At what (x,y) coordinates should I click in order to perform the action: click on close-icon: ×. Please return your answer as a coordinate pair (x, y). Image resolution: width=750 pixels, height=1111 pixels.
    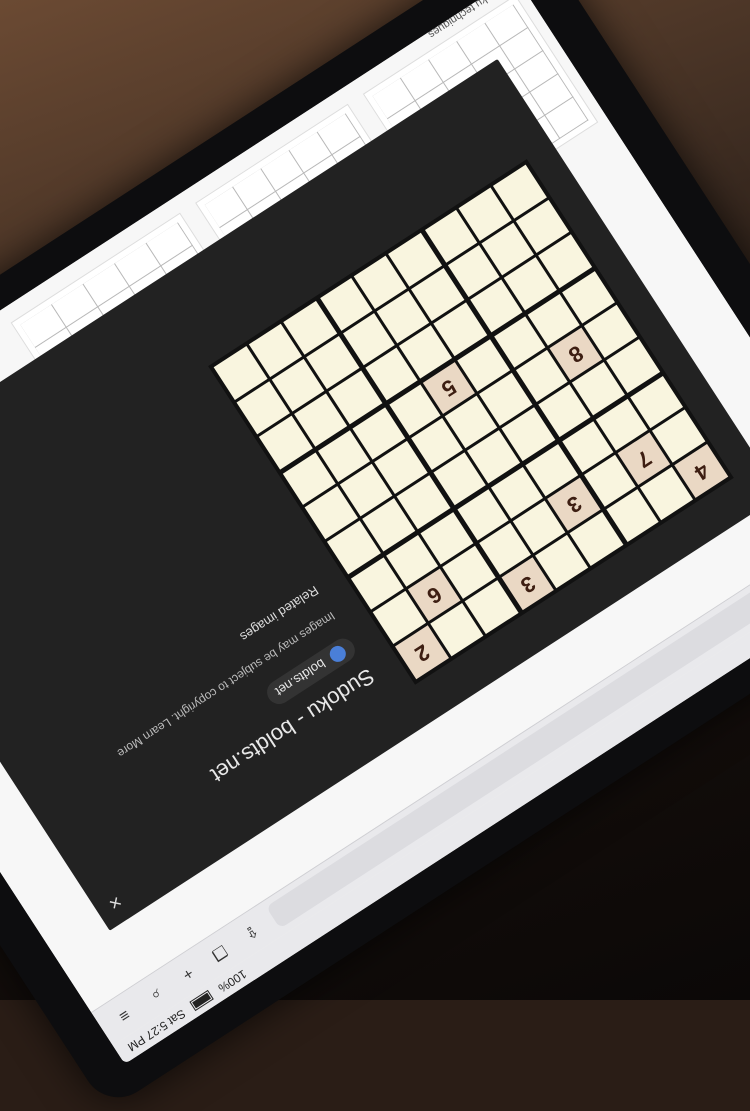
    Looking at the image, I should click on (115, 902).